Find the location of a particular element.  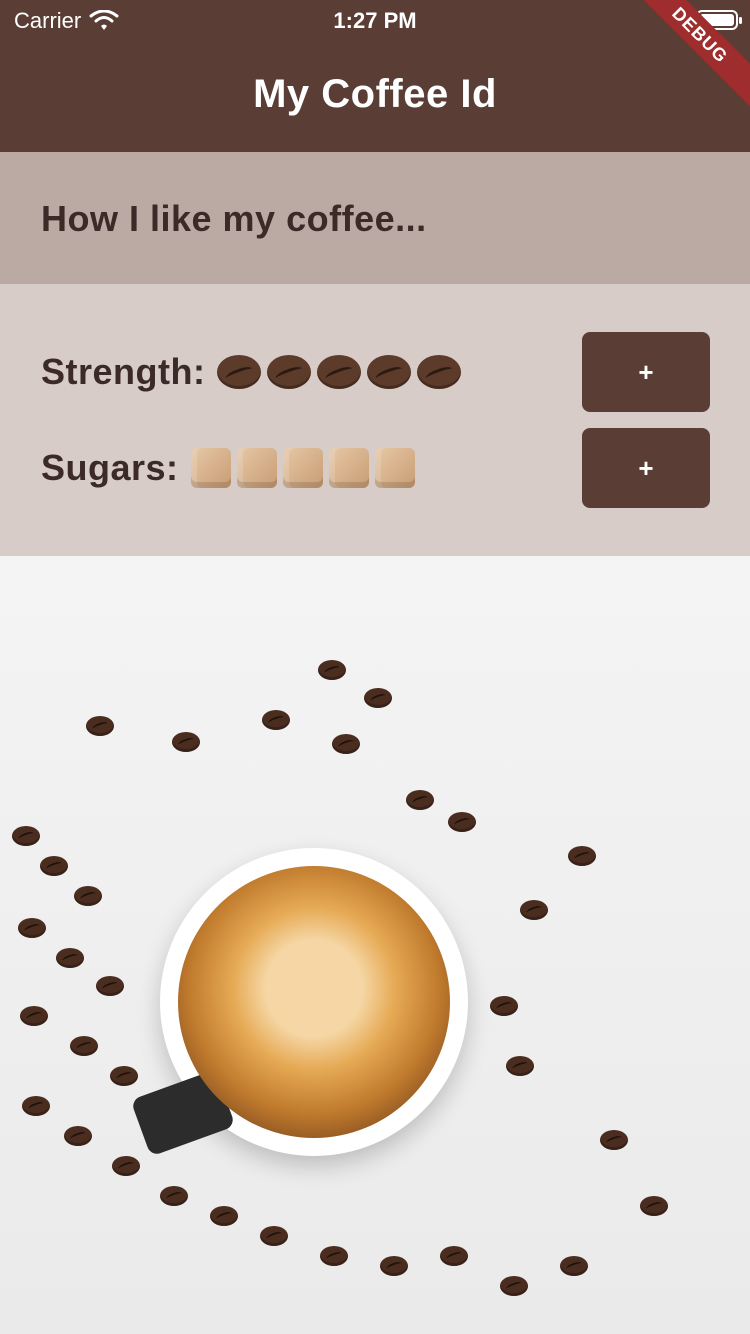

status-time: 1:27 PM is located at coordinates (375, 20).